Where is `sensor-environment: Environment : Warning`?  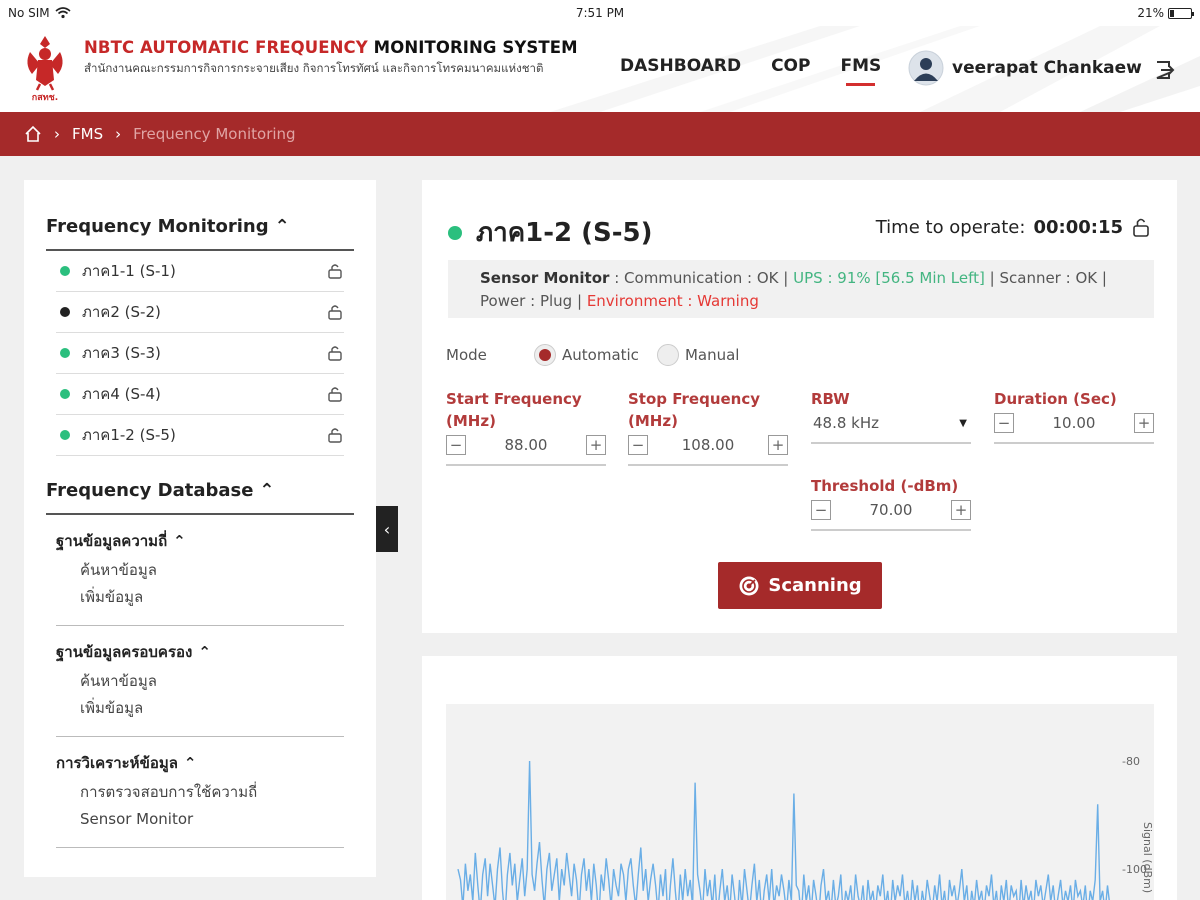 sensor-environment: Environment : Warning is located at coordinates (672, 301).